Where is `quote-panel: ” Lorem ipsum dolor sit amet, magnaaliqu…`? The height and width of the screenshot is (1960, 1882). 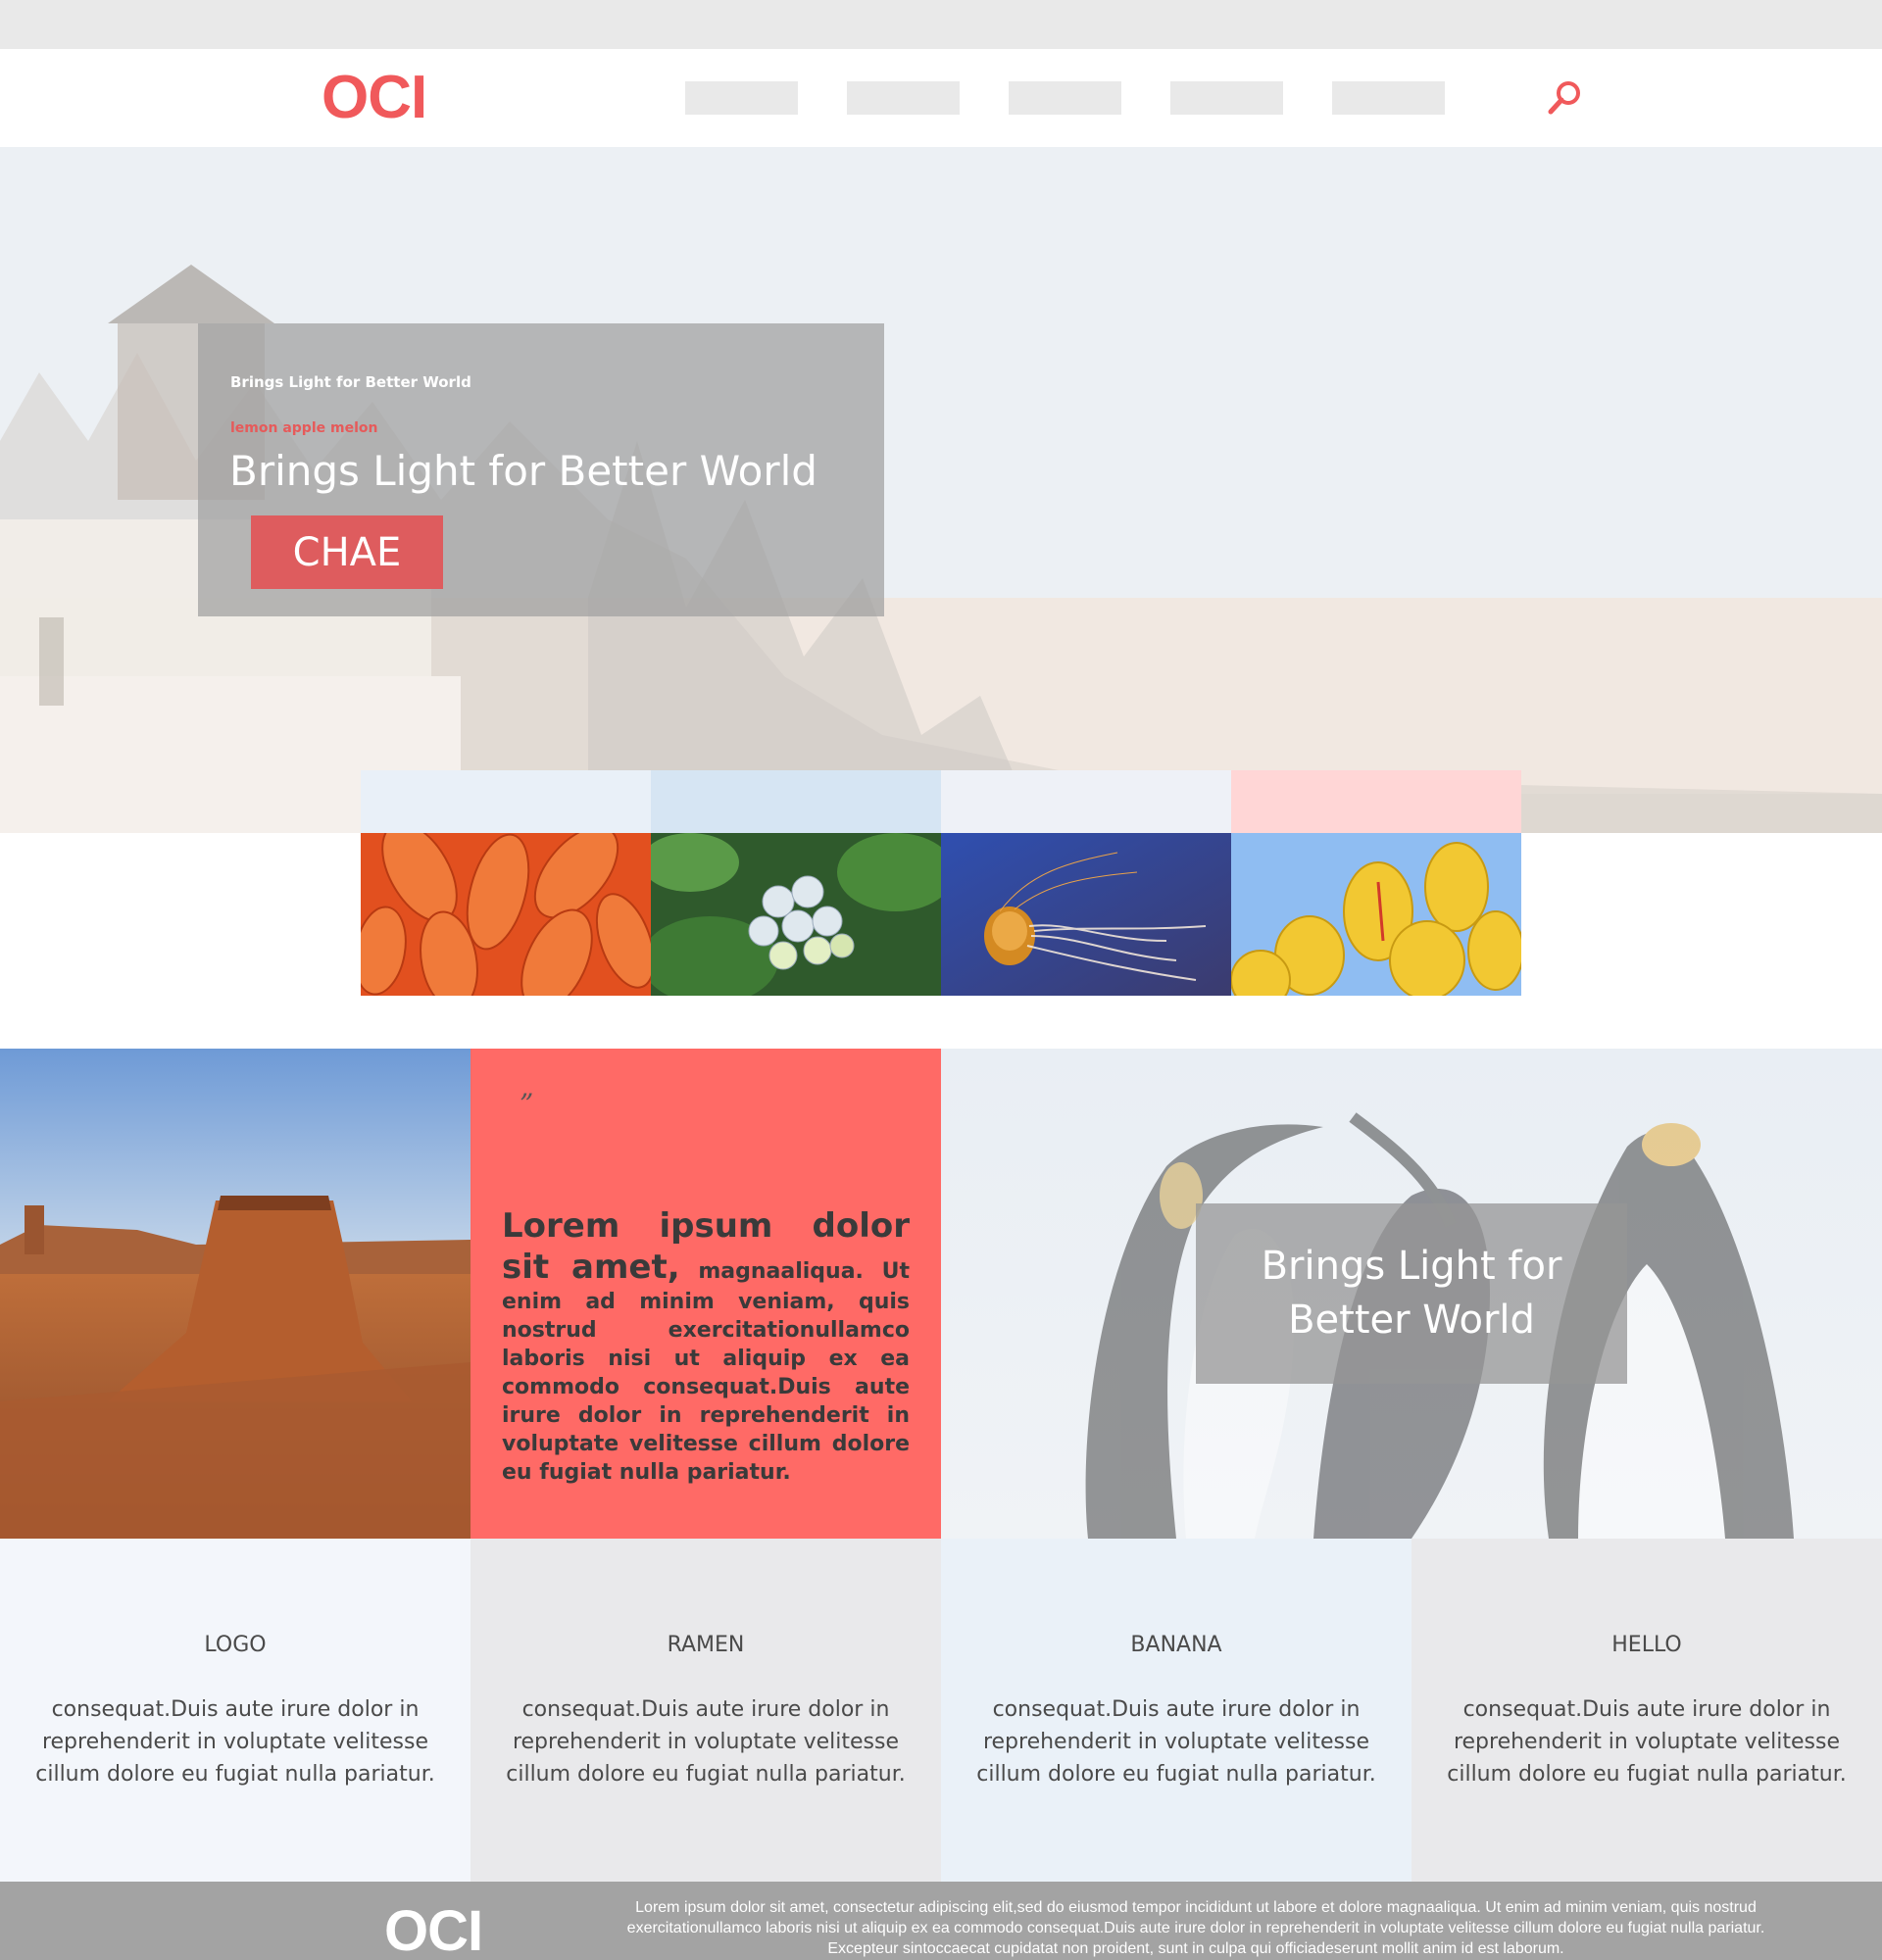 quote-panel: ” Lorem ipsum dolor sit amet, magnaaliqu… is located at coordinates (705, 1294).